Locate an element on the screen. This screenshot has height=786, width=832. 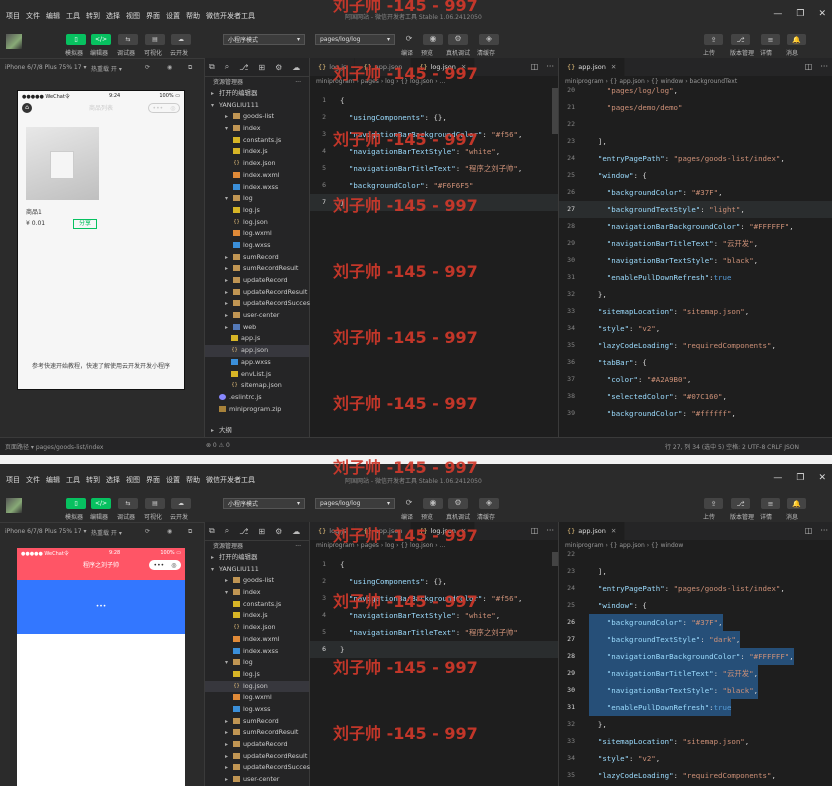
source-control-icon: ⎇ is located at coordinates (243, 531).